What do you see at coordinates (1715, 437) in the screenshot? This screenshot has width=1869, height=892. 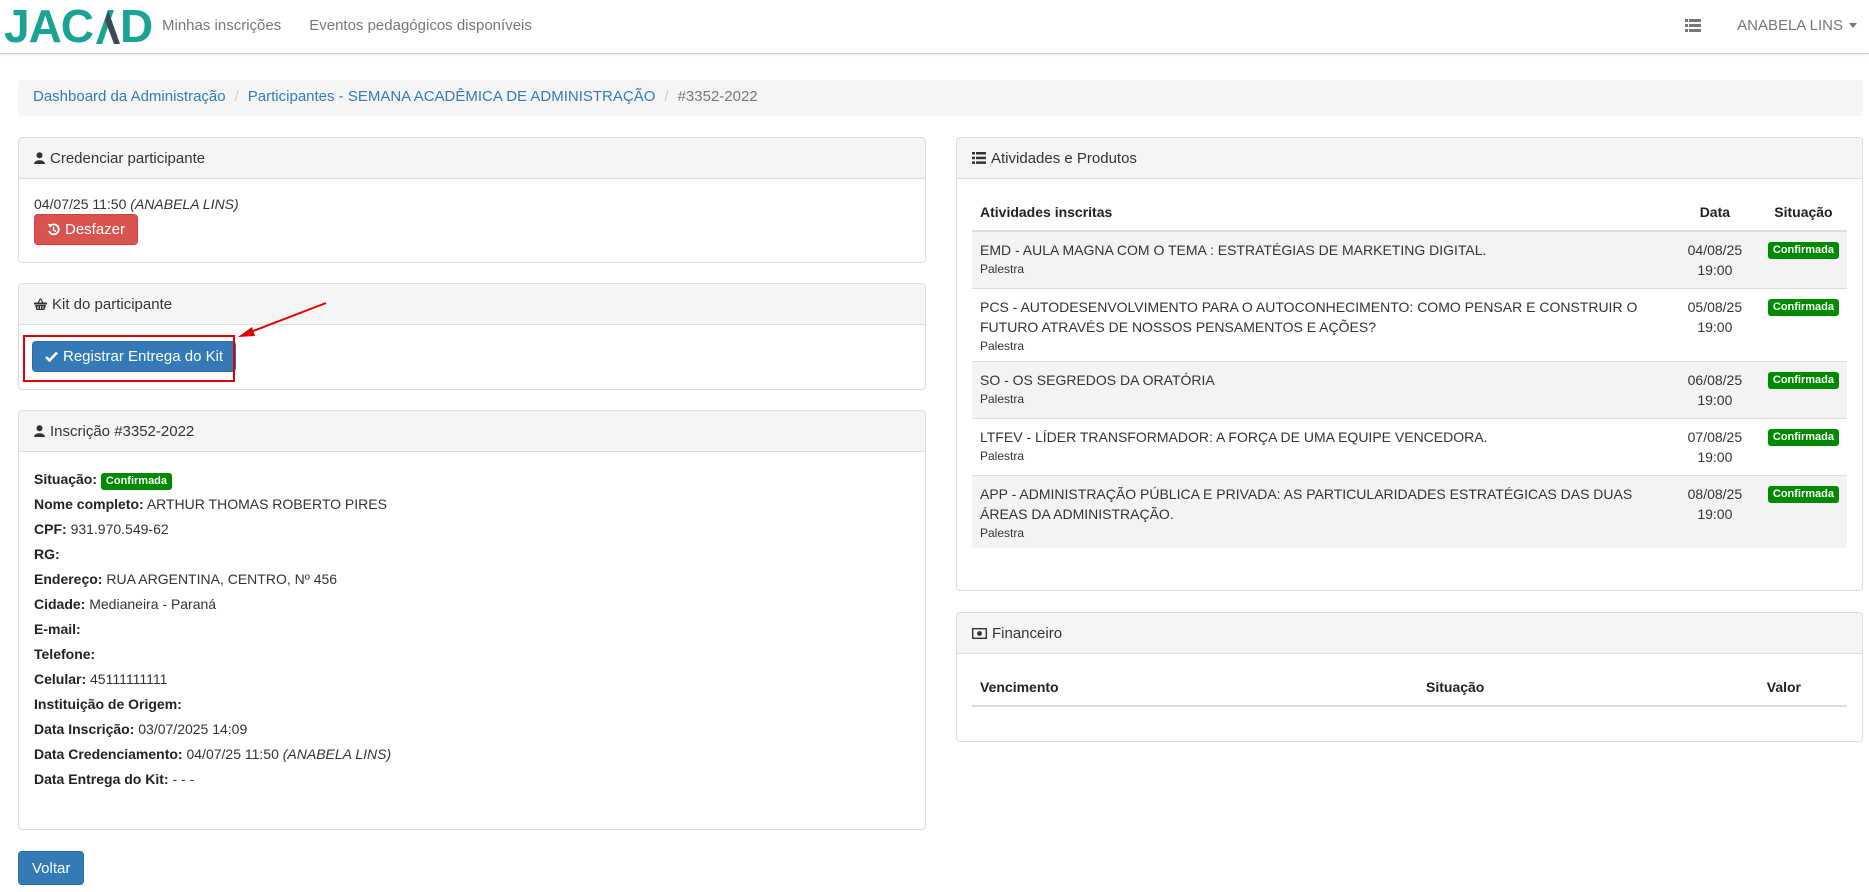 I see `activity-date: 07/08/25` at bounding box center [1715, 437].